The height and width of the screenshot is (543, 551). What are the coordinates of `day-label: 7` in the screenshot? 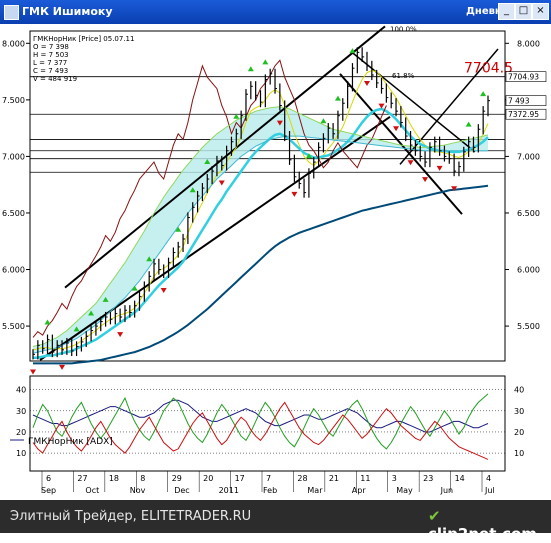 It's located at (268, 478).